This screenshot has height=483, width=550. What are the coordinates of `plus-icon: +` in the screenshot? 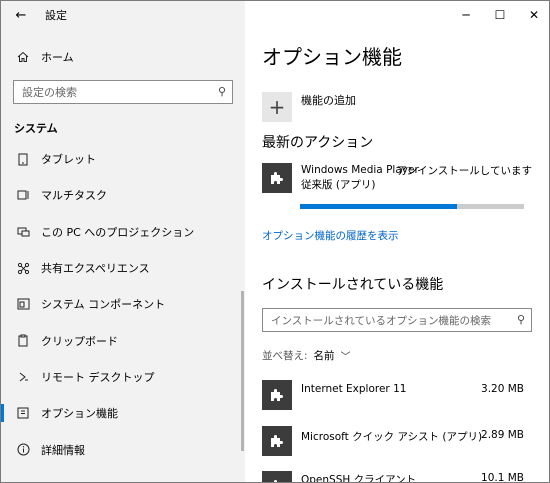 It's located at (277, 107).